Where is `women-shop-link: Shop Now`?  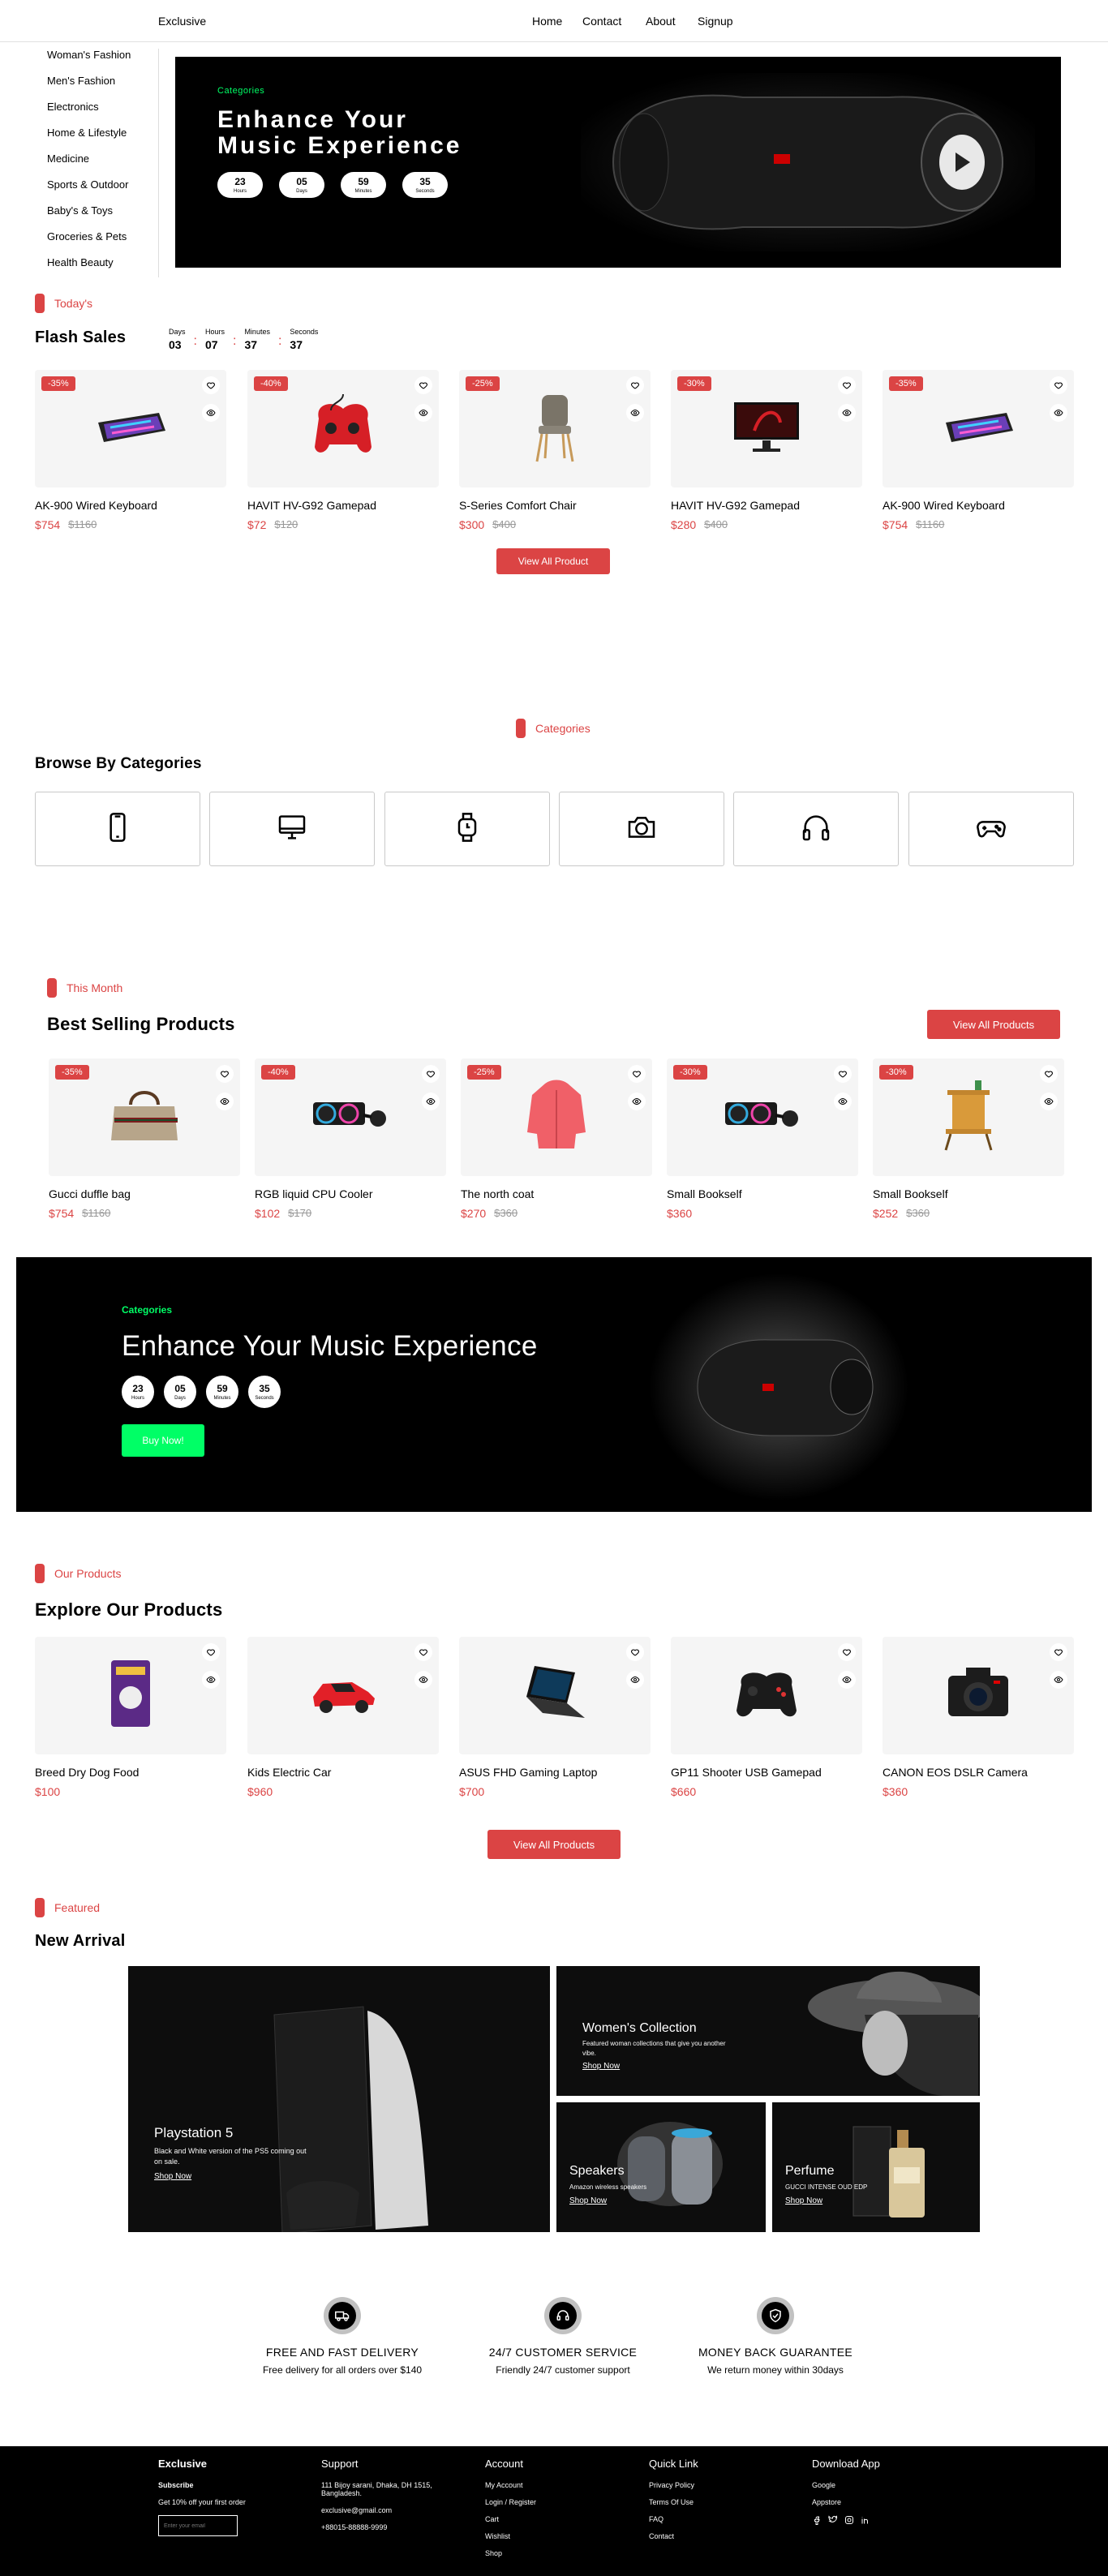 women-shop-link: Shop Now is located at coordinates (601, 2066).